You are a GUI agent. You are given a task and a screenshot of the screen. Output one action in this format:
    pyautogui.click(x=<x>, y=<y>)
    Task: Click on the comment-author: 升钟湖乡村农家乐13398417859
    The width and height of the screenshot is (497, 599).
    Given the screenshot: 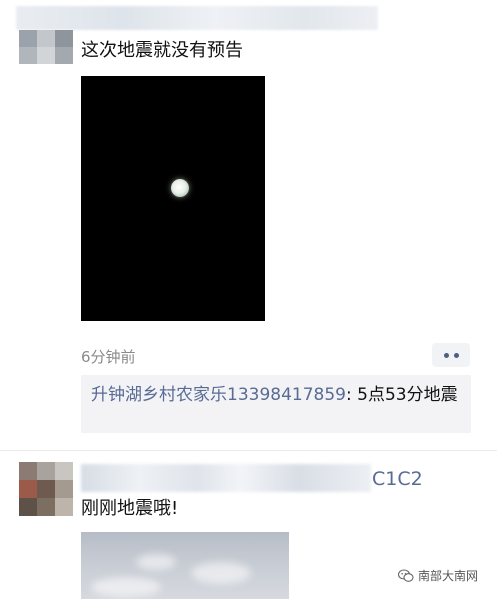 What is the action you would take?
    pyautogui.click(x=218, y=395)
    